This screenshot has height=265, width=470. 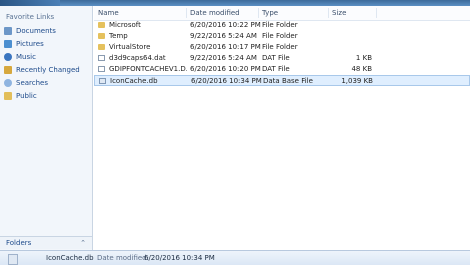 What do you see at coordinates (282, 13) in the screenshot?
I see `column-header: Name Date modified Type Size` at bounding box center [282, 13].